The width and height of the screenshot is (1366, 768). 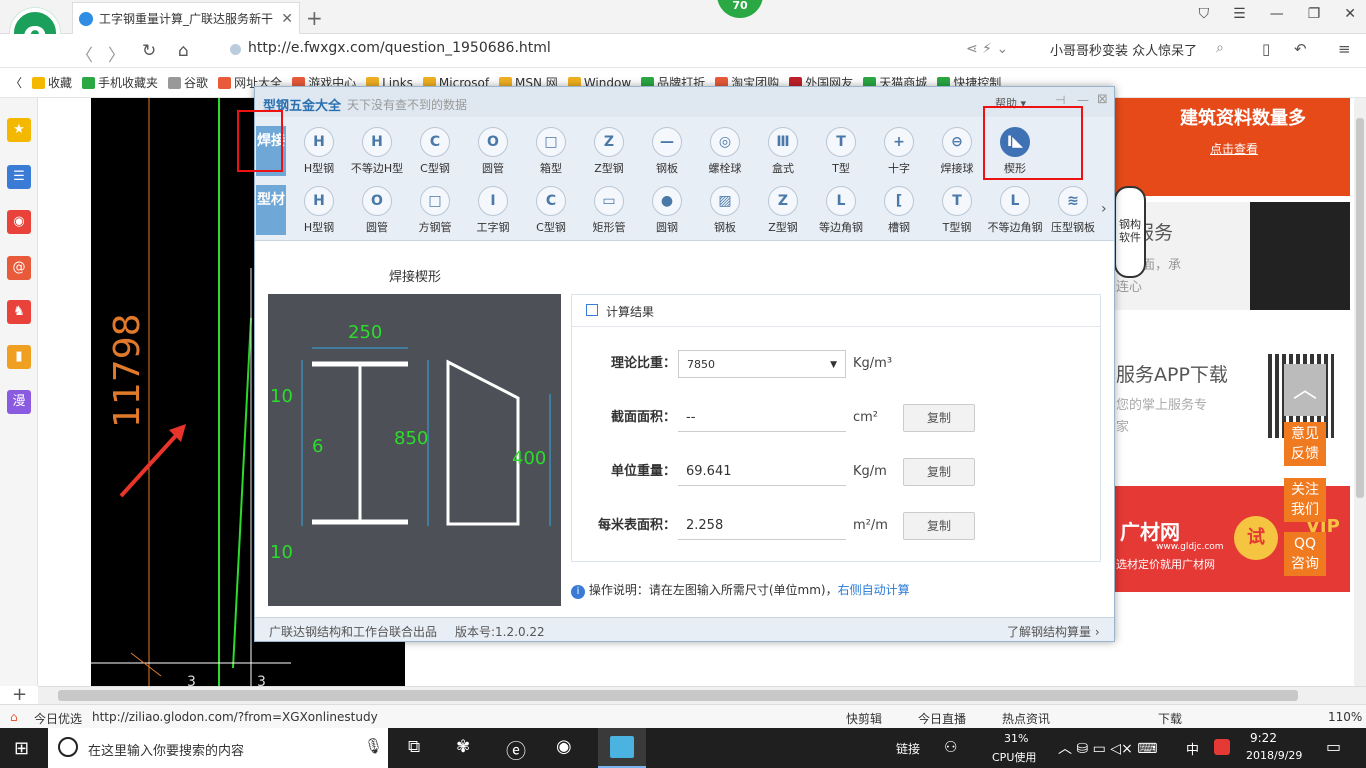 I want to click on tool-proftools-11: T T型钢, so click(x=957, y=210).